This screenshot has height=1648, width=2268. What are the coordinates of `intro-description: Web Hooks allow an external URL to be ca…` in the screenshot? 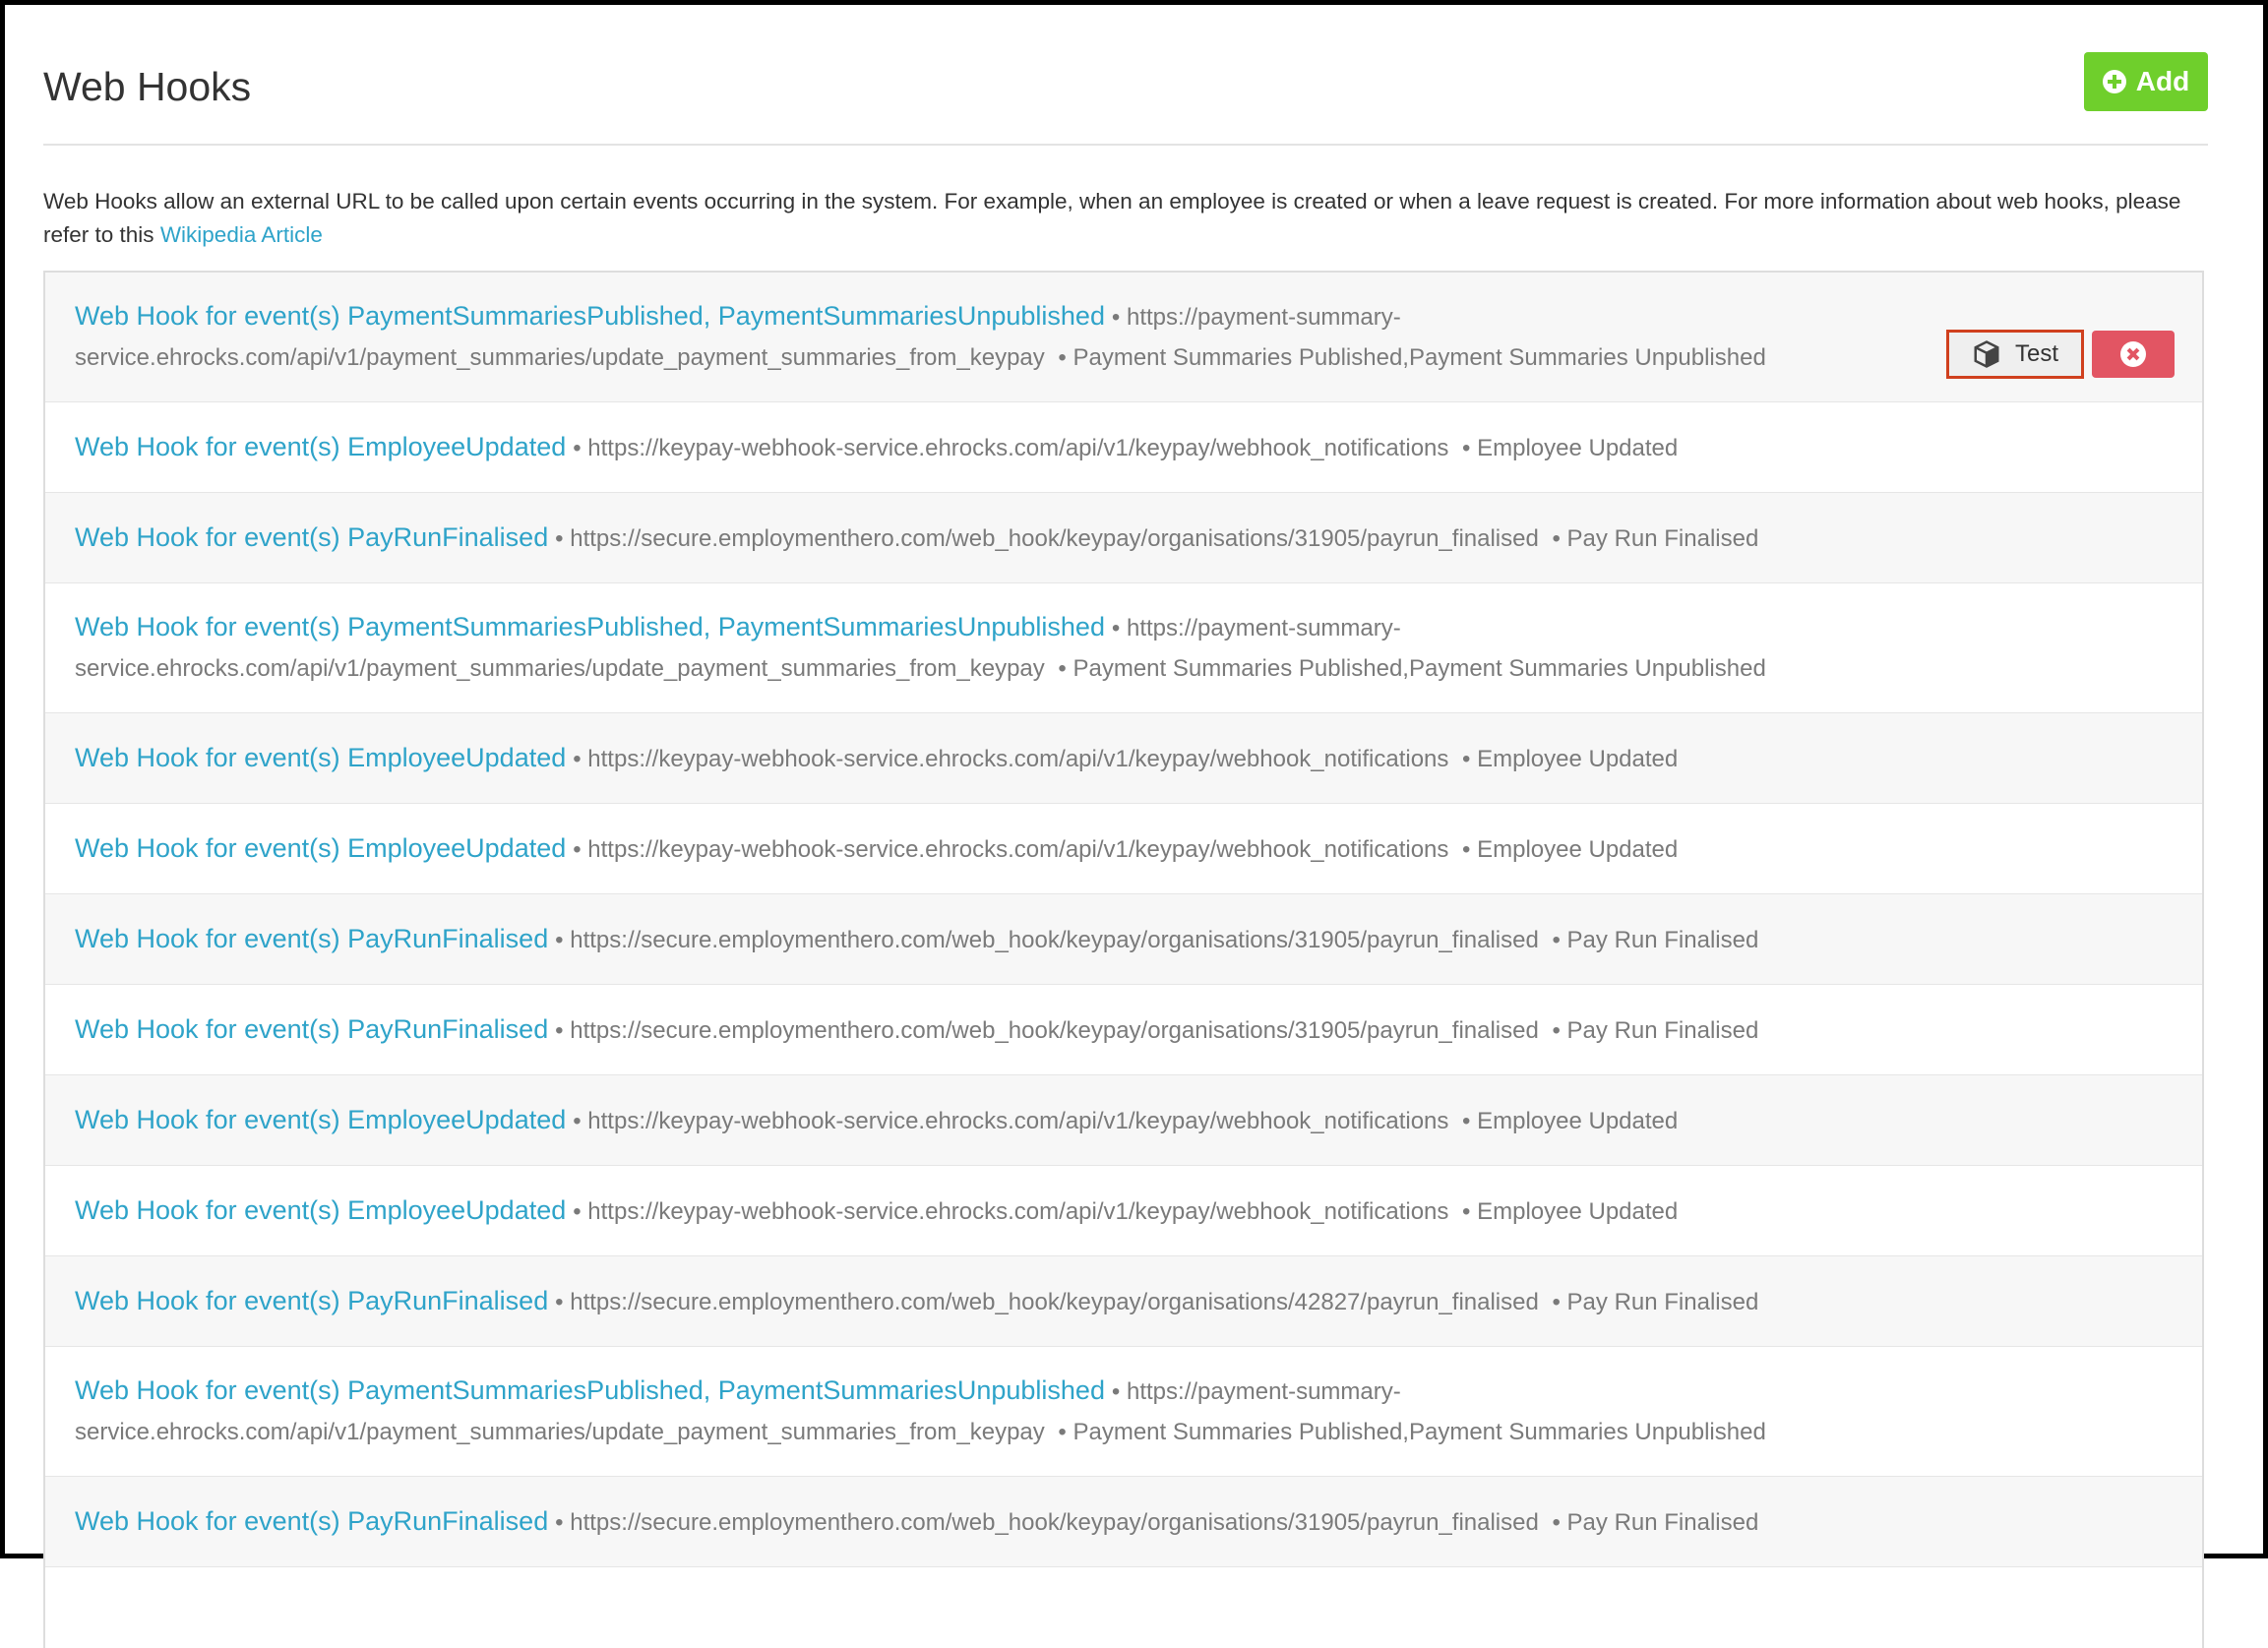 It's located at (1112, 218).